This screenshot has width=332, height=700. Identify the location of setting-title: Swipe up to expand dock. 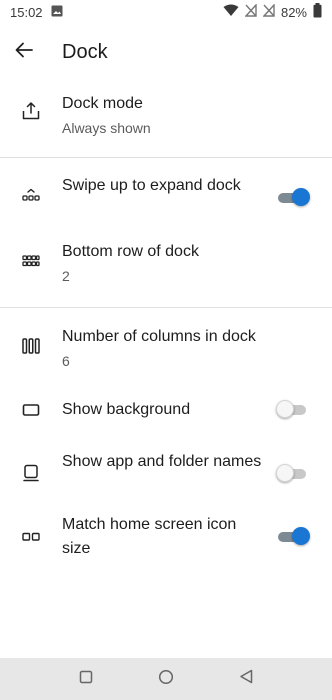
(151, 185).